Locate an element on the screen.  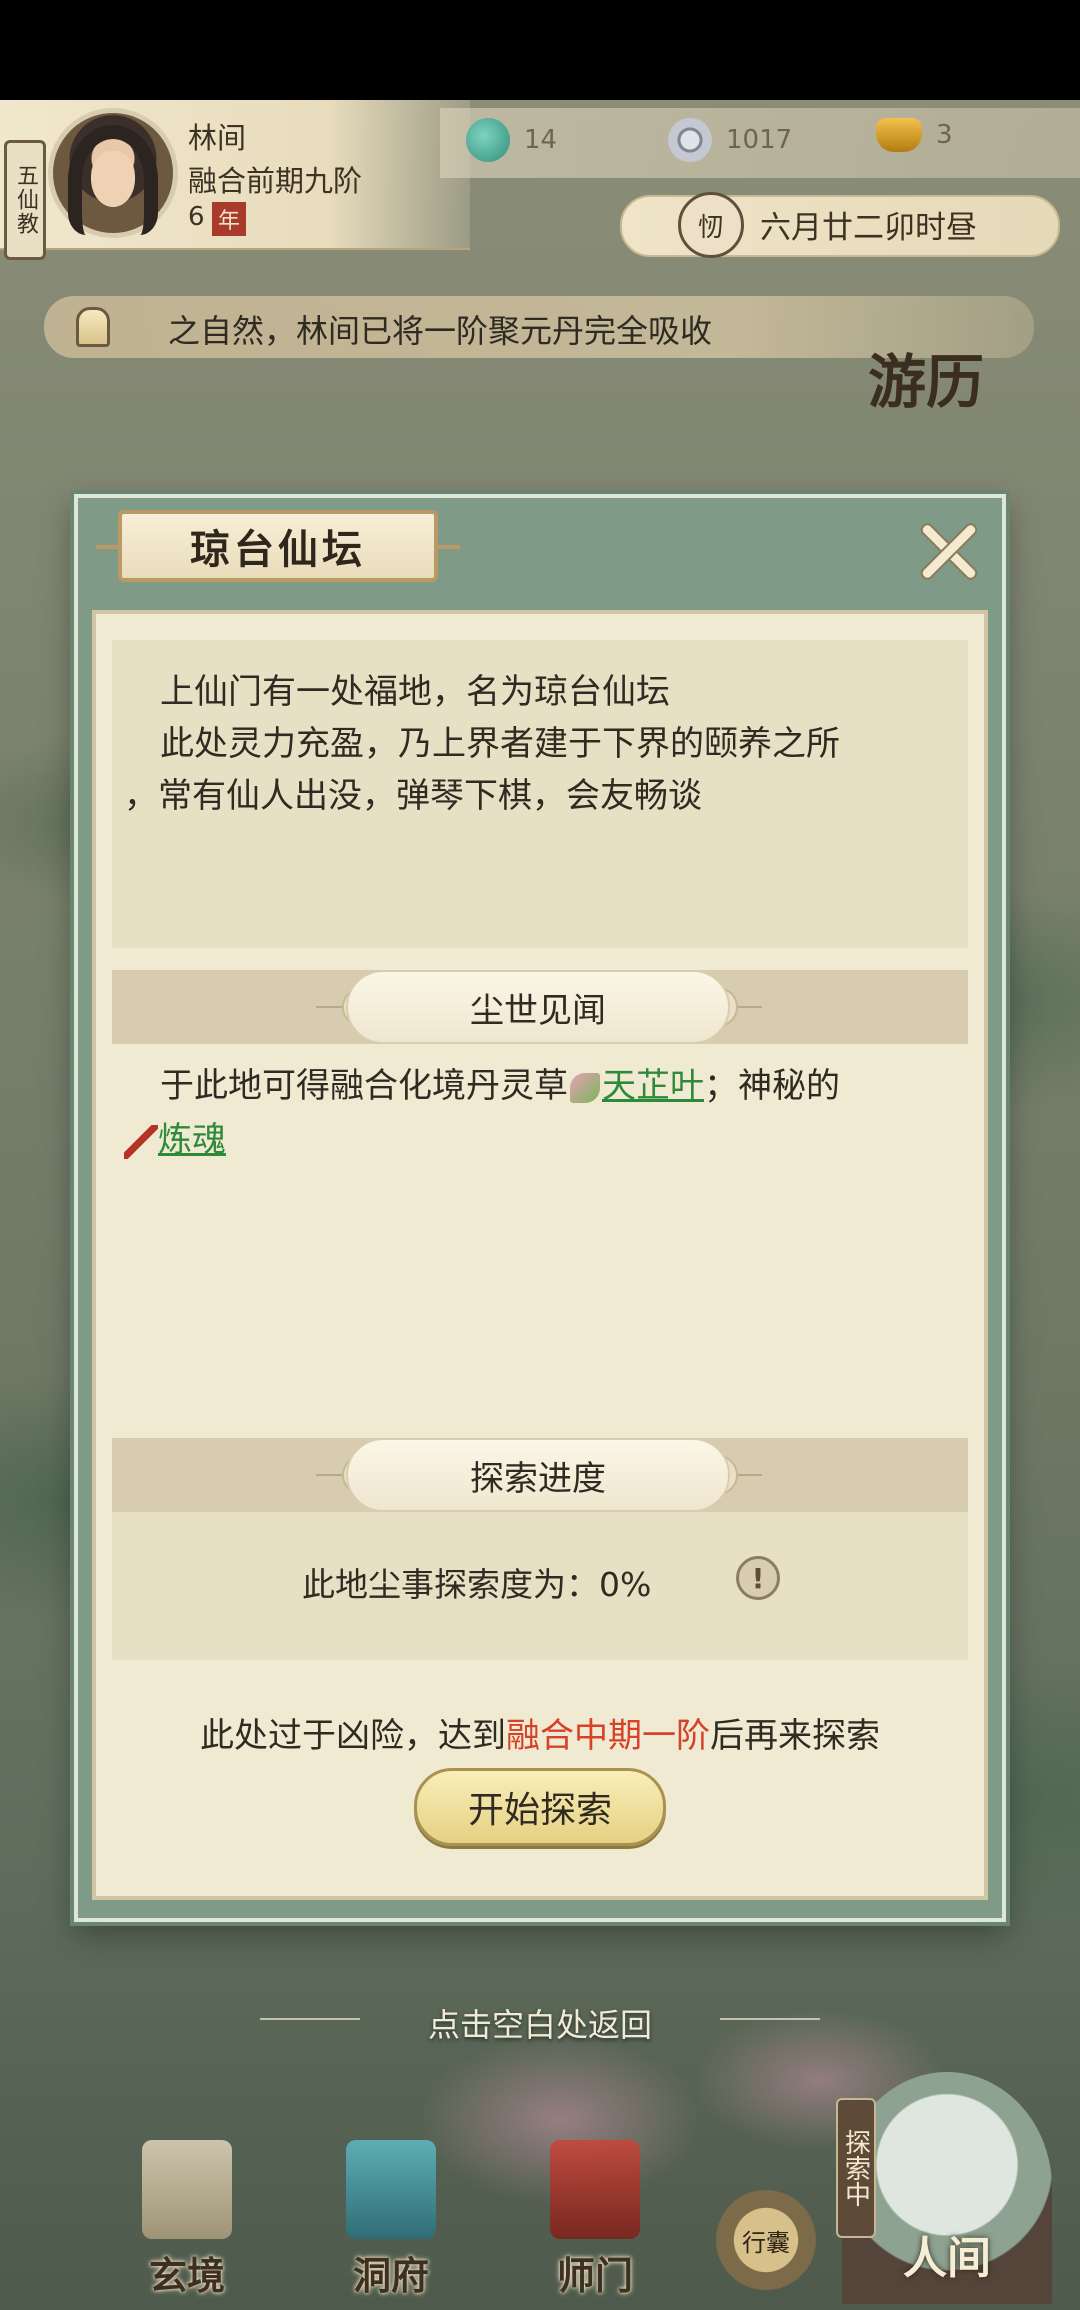
loot-line: 于此地可得融合化境丹灵草 天芷叶；神秘的 is located at coordinates (500, 1082).